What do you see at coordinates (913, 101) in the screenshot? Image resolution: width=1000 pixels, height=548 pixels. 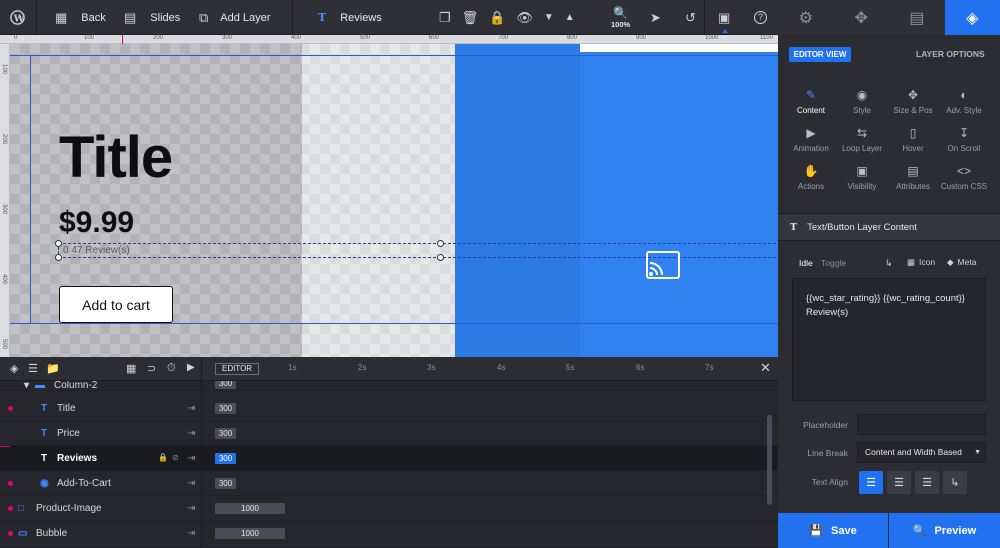 I see `size-pos-tab: ✥ Size & Pos` at bounding box center [913, 101].